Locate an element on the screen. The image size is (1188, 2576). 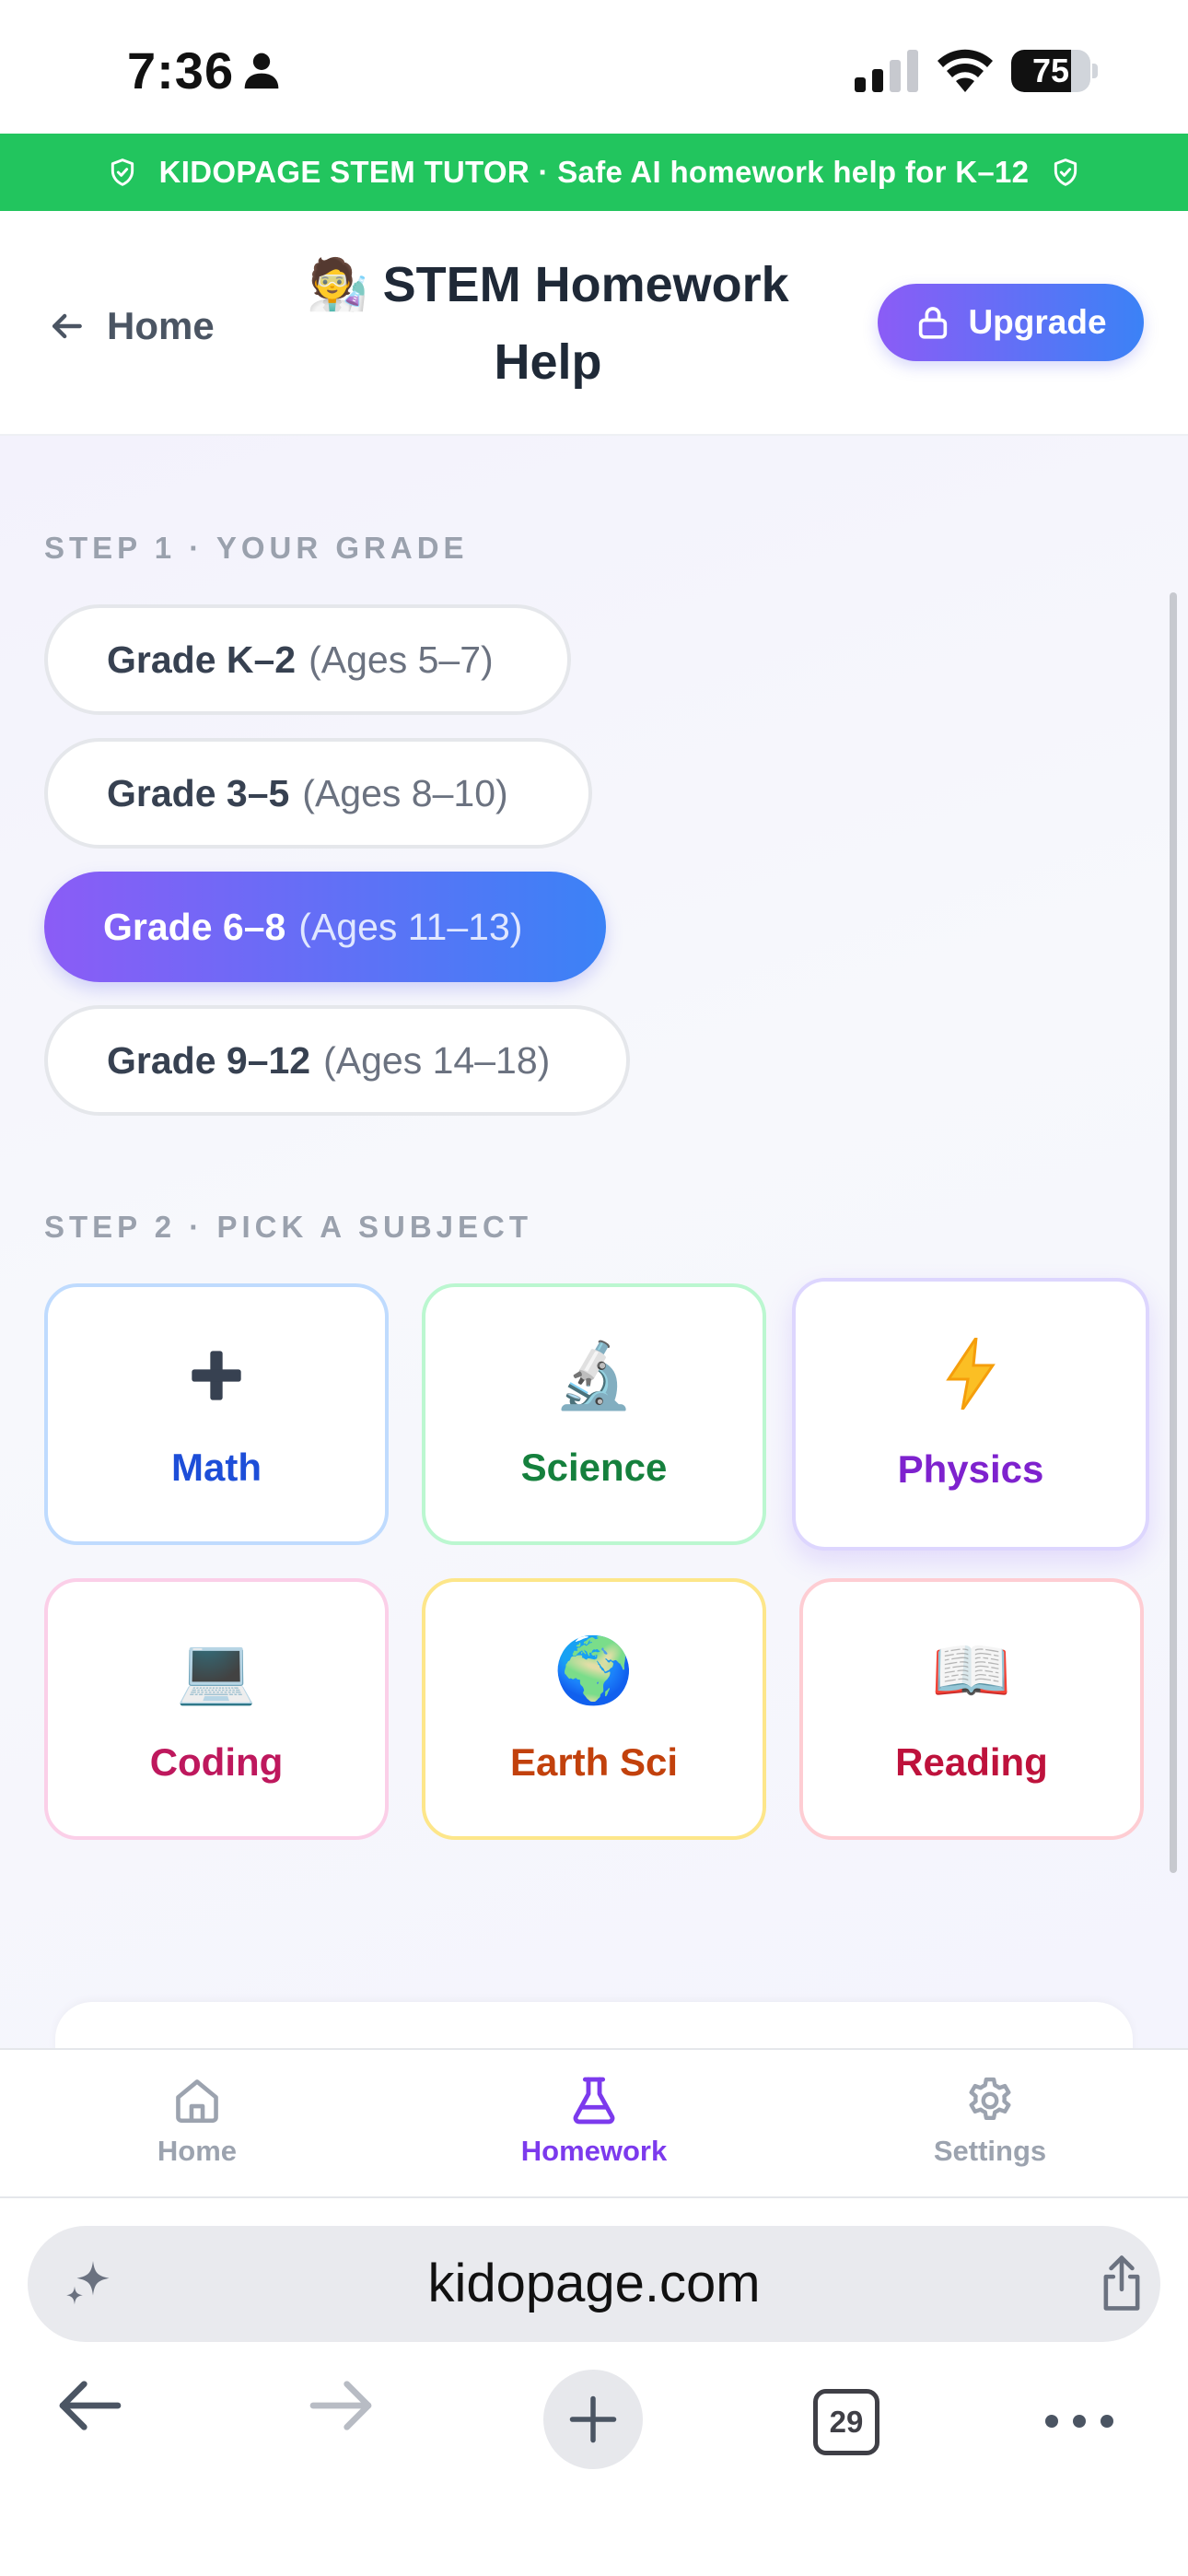
home-icon is located at coordinates (197, 2101).